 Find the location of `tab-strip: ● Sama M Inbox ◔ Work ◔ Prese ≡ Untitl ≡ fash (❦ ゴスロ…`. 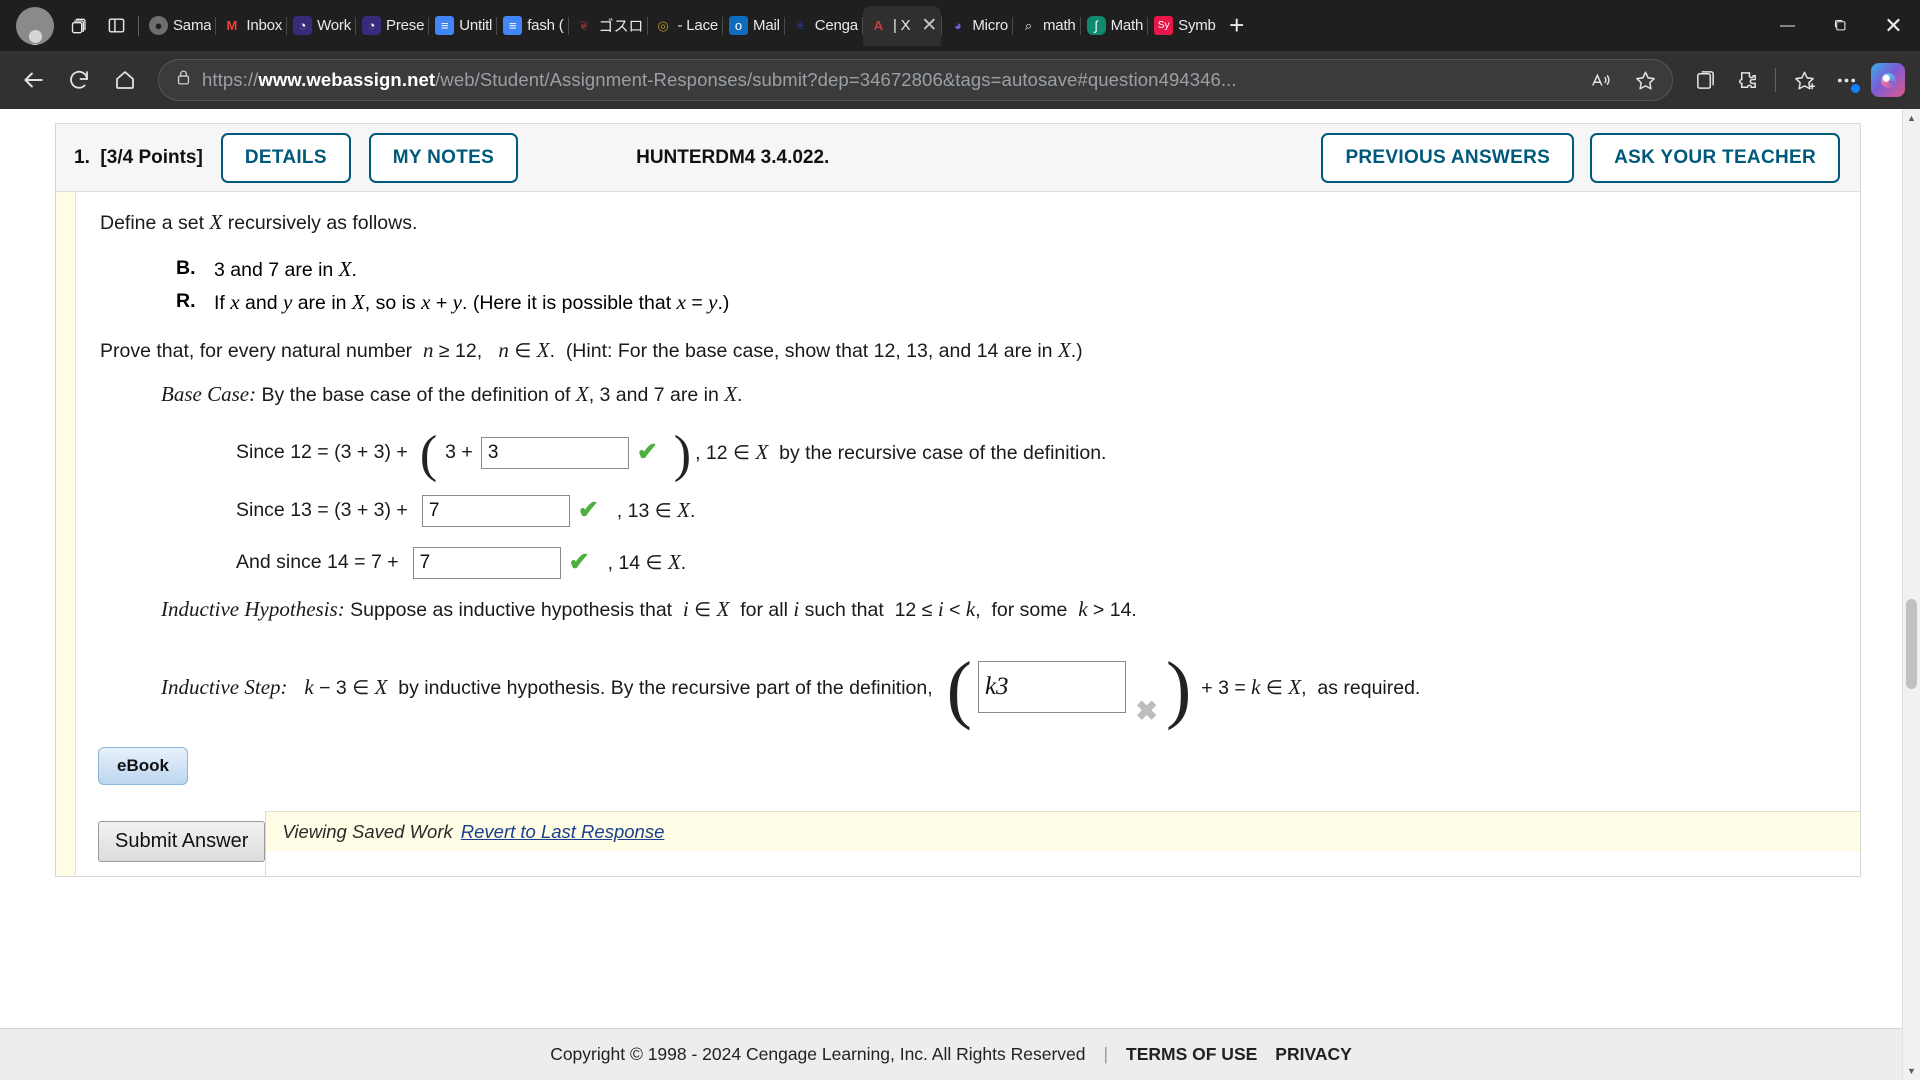

tab-strip: ● Sama M Inbox ◔ Work ◔ Prese ≡ Untitl ≡ fash (❦ ゴスロ… is located at coordinates (960, 25).